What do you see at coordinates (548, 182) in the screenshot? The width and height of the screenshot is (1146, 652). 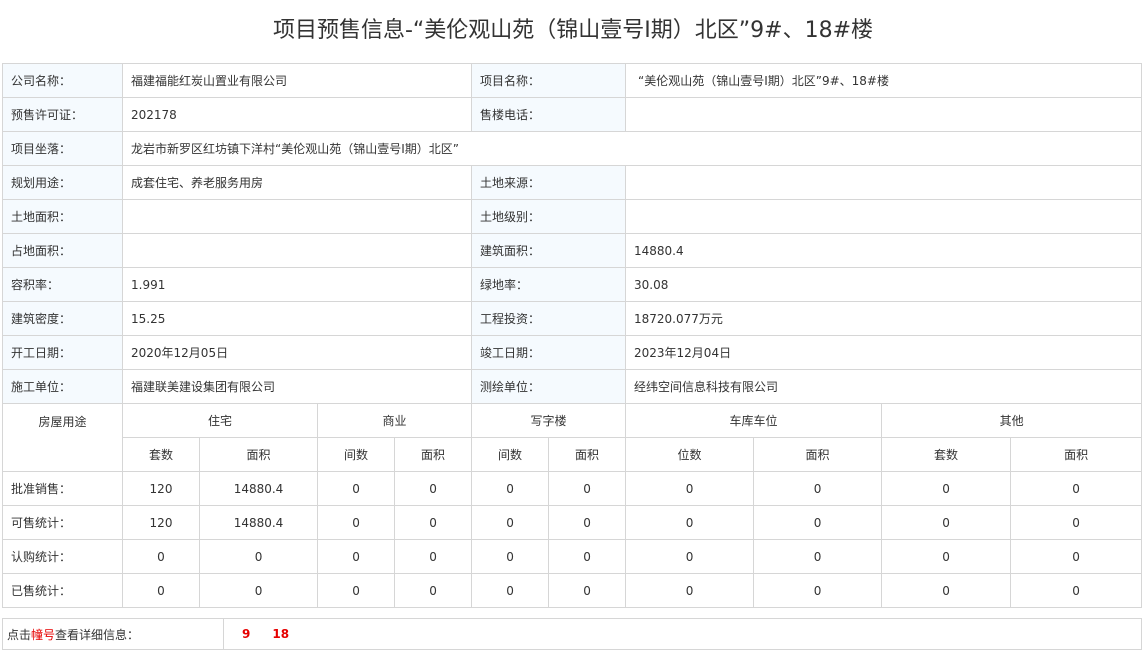 I see `land-source-label: 土地来源：` at bounding box center [548, 182].